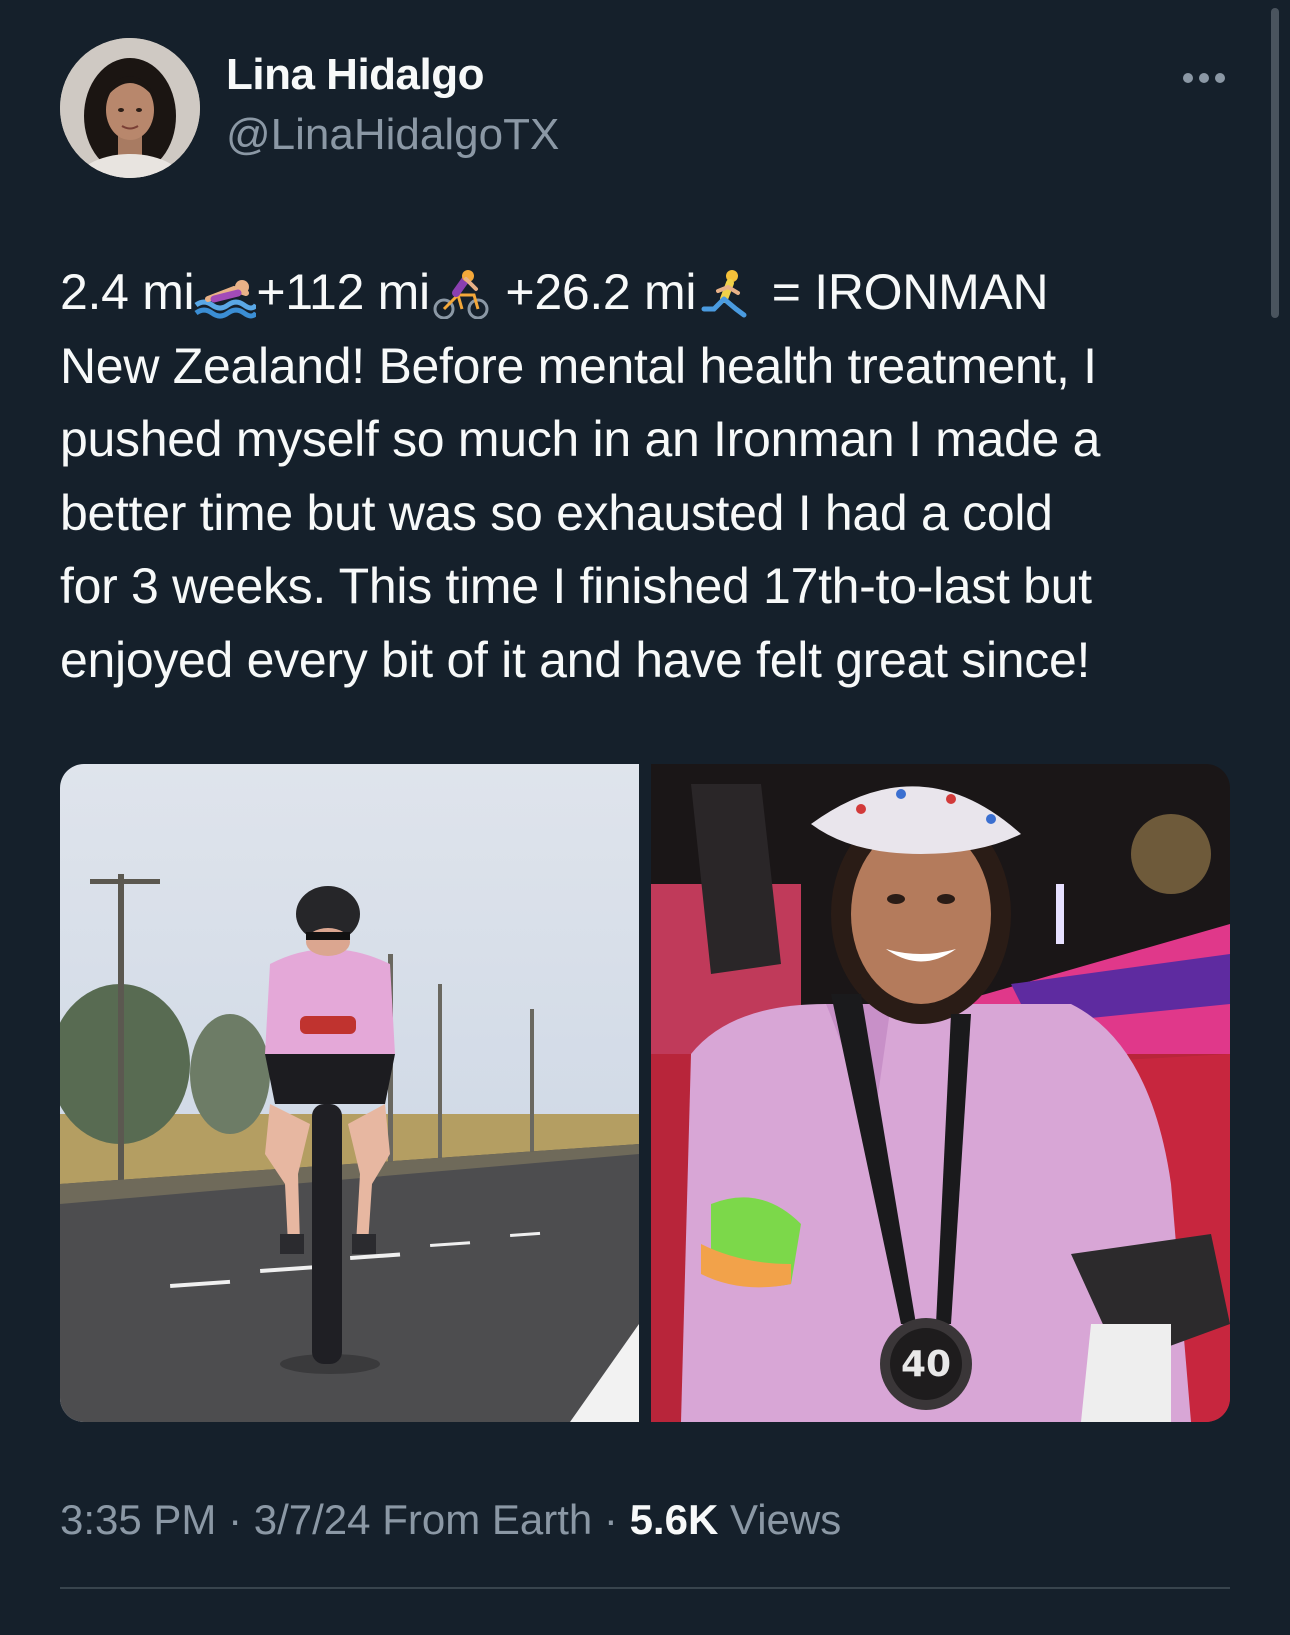  Describe the element at coordinates (461, 294) in the screenshot. I see `cyclist-icon` at that location.